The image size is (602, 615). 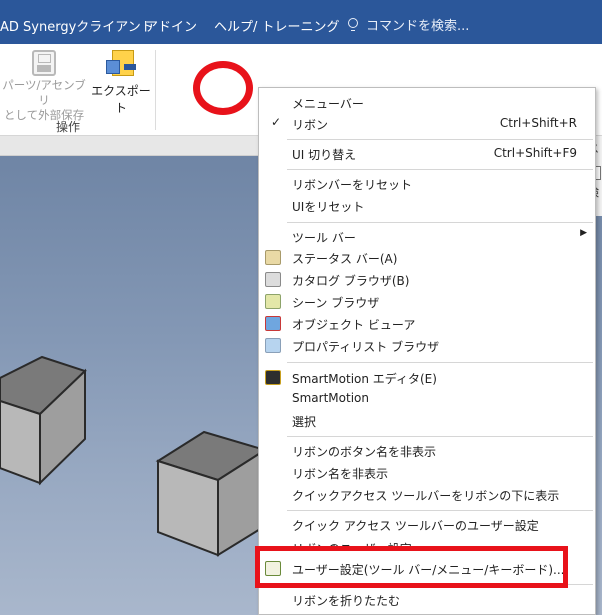 I want to click on scene-browser-icon, so click(x=273, y=301).